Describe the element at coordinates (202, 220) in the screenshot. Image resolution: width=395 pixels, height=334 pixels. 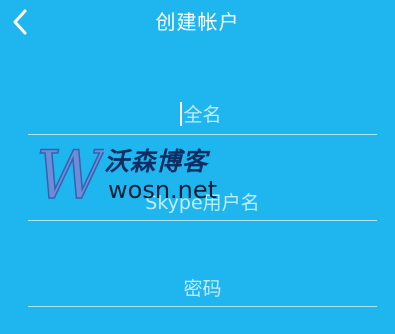
I see `skypename-underline` at that location.